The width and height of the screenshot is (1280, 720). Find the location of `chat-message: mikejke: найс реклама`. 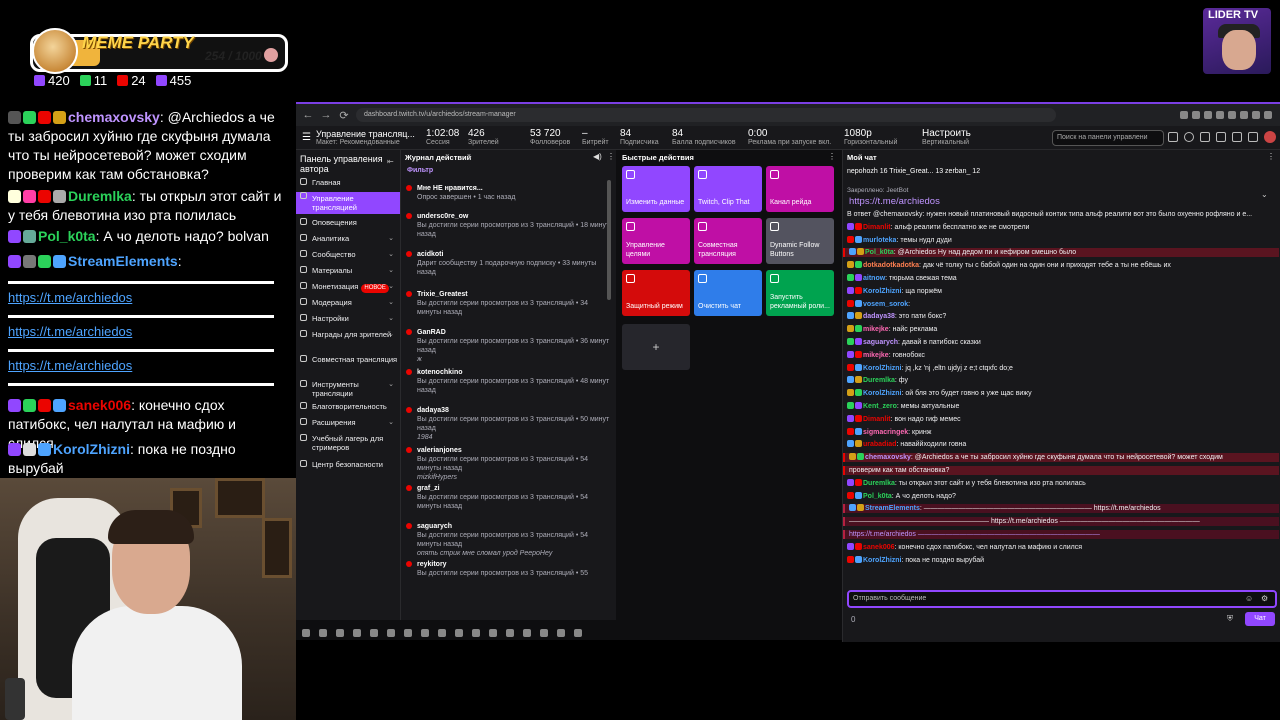

chat-message: mikejke: найс реклама is located at coordinates (1061, 329).